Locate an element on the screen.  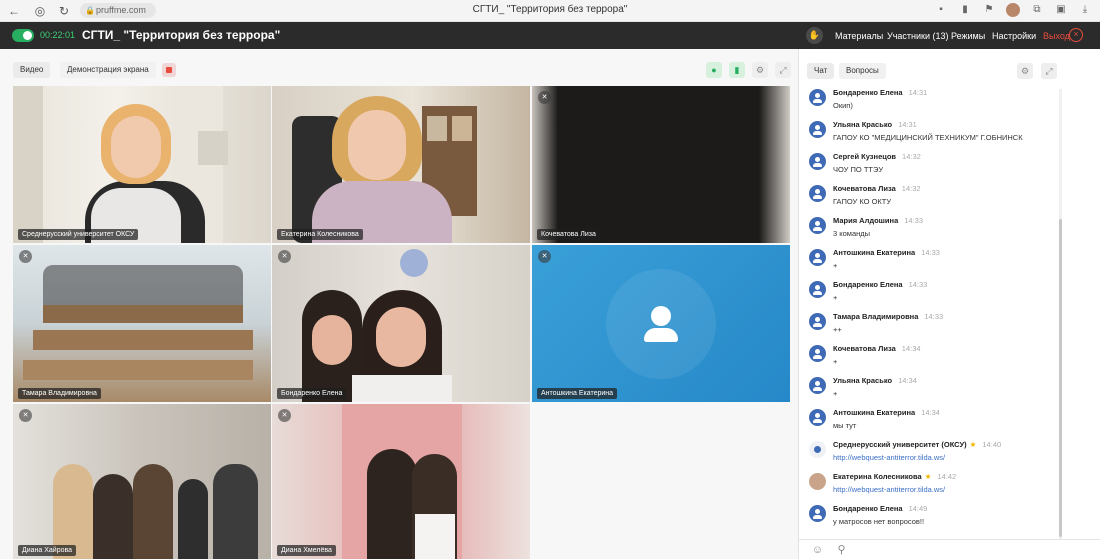
microphone-on-icon: ▮ is located at coordinates (737, 70).